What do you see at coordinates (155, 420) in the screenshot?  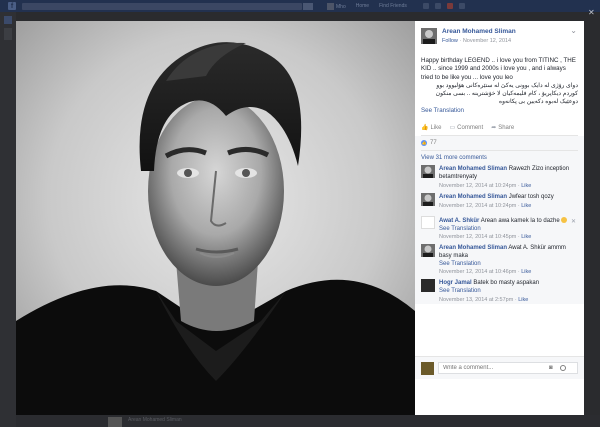 I see `background-footer-text: Arean Mohamed Sliman` at bounding box center [155, 420].